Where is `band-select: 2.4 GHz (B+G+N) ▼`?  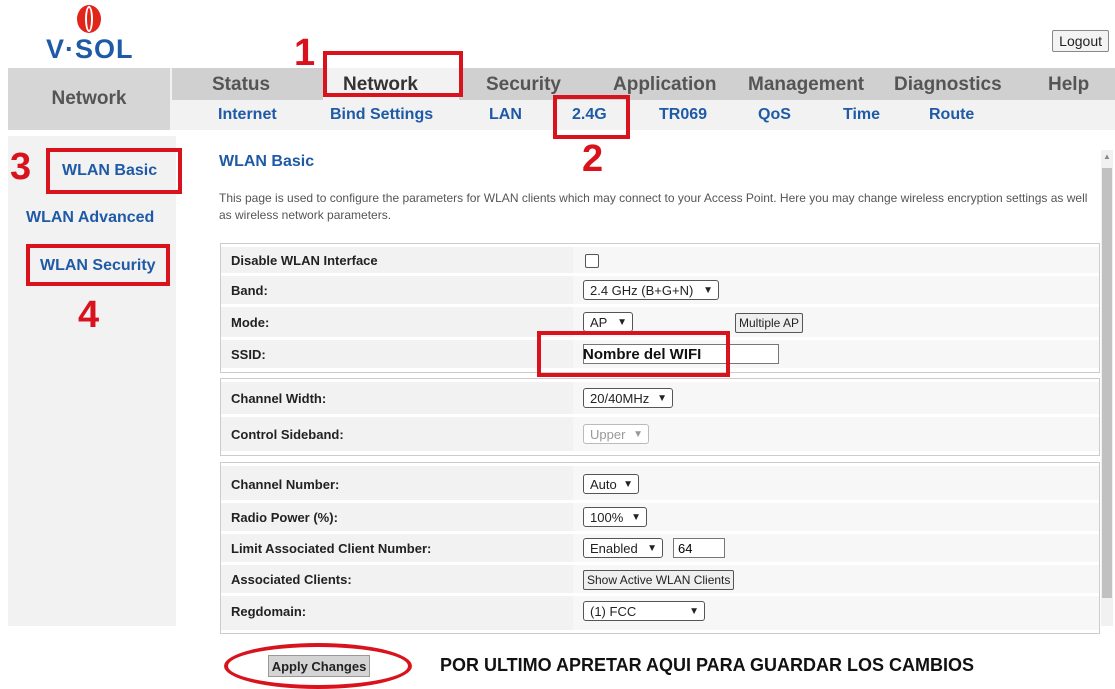
band-select: 2.4 GHz (B+G+N) ▼ is located at coordinates (651, 290).